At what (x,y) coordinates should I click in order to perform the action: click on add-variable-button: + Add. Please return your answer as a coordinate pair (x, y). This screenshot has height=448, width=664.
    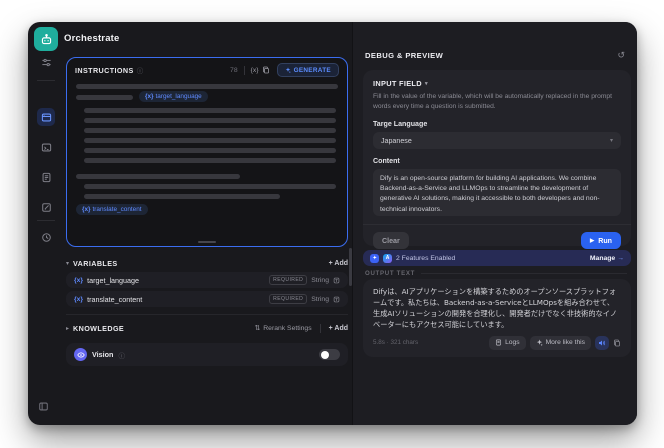
    Looking at the image, I should click on (338, 263).